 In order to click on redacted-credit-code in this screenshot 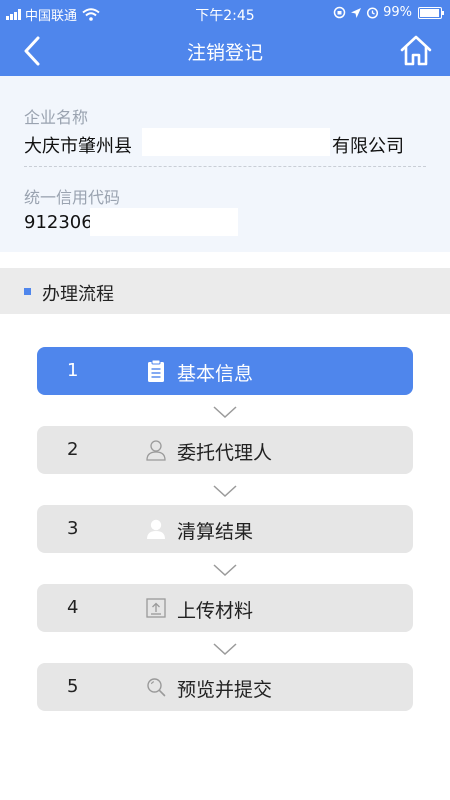, I will do `click(164, 222)`.